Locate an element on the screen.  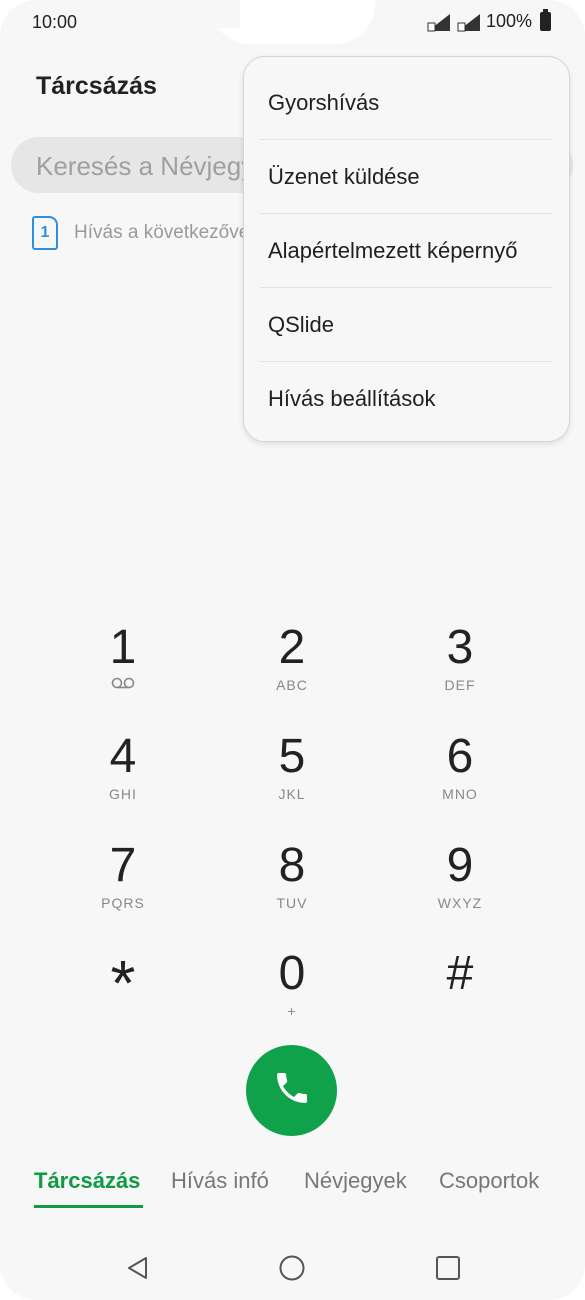
key-5: 5 JKL is located at coordinates (292, 779).